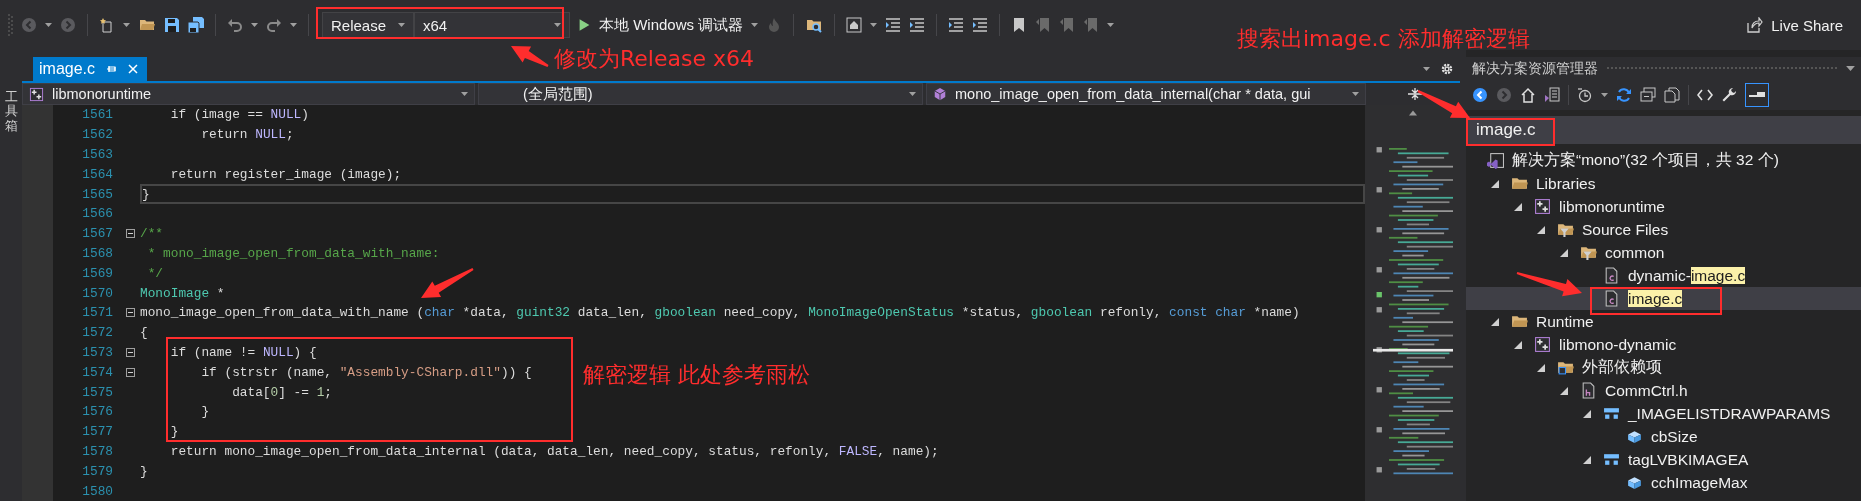 The image size is (1861, 501). Describe the element at coordinates (97, 313) in the screenshot. I see `line-number: 1571` at that location.